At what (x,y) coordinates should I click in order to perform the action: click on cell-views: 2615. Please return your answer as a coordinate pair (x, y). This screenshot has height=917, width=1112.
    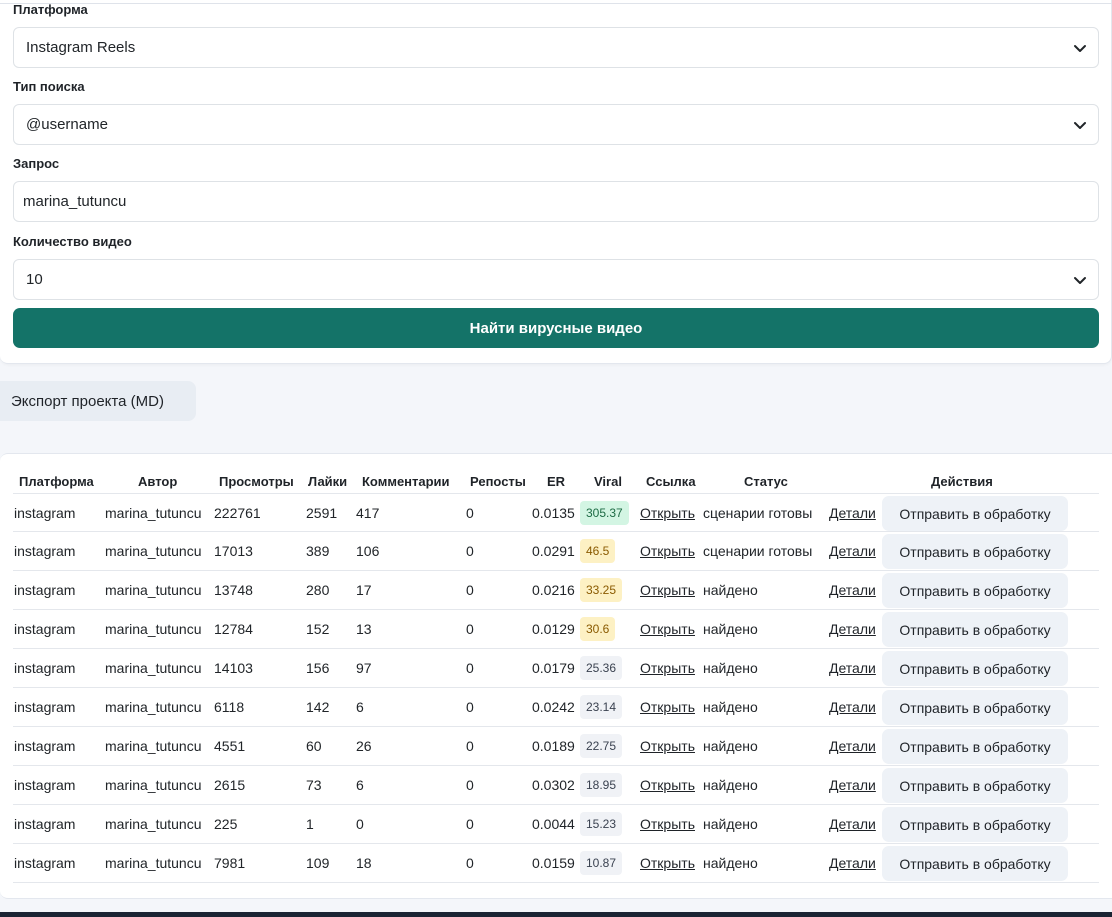
    Looking at the image, I should click on (230, 785).